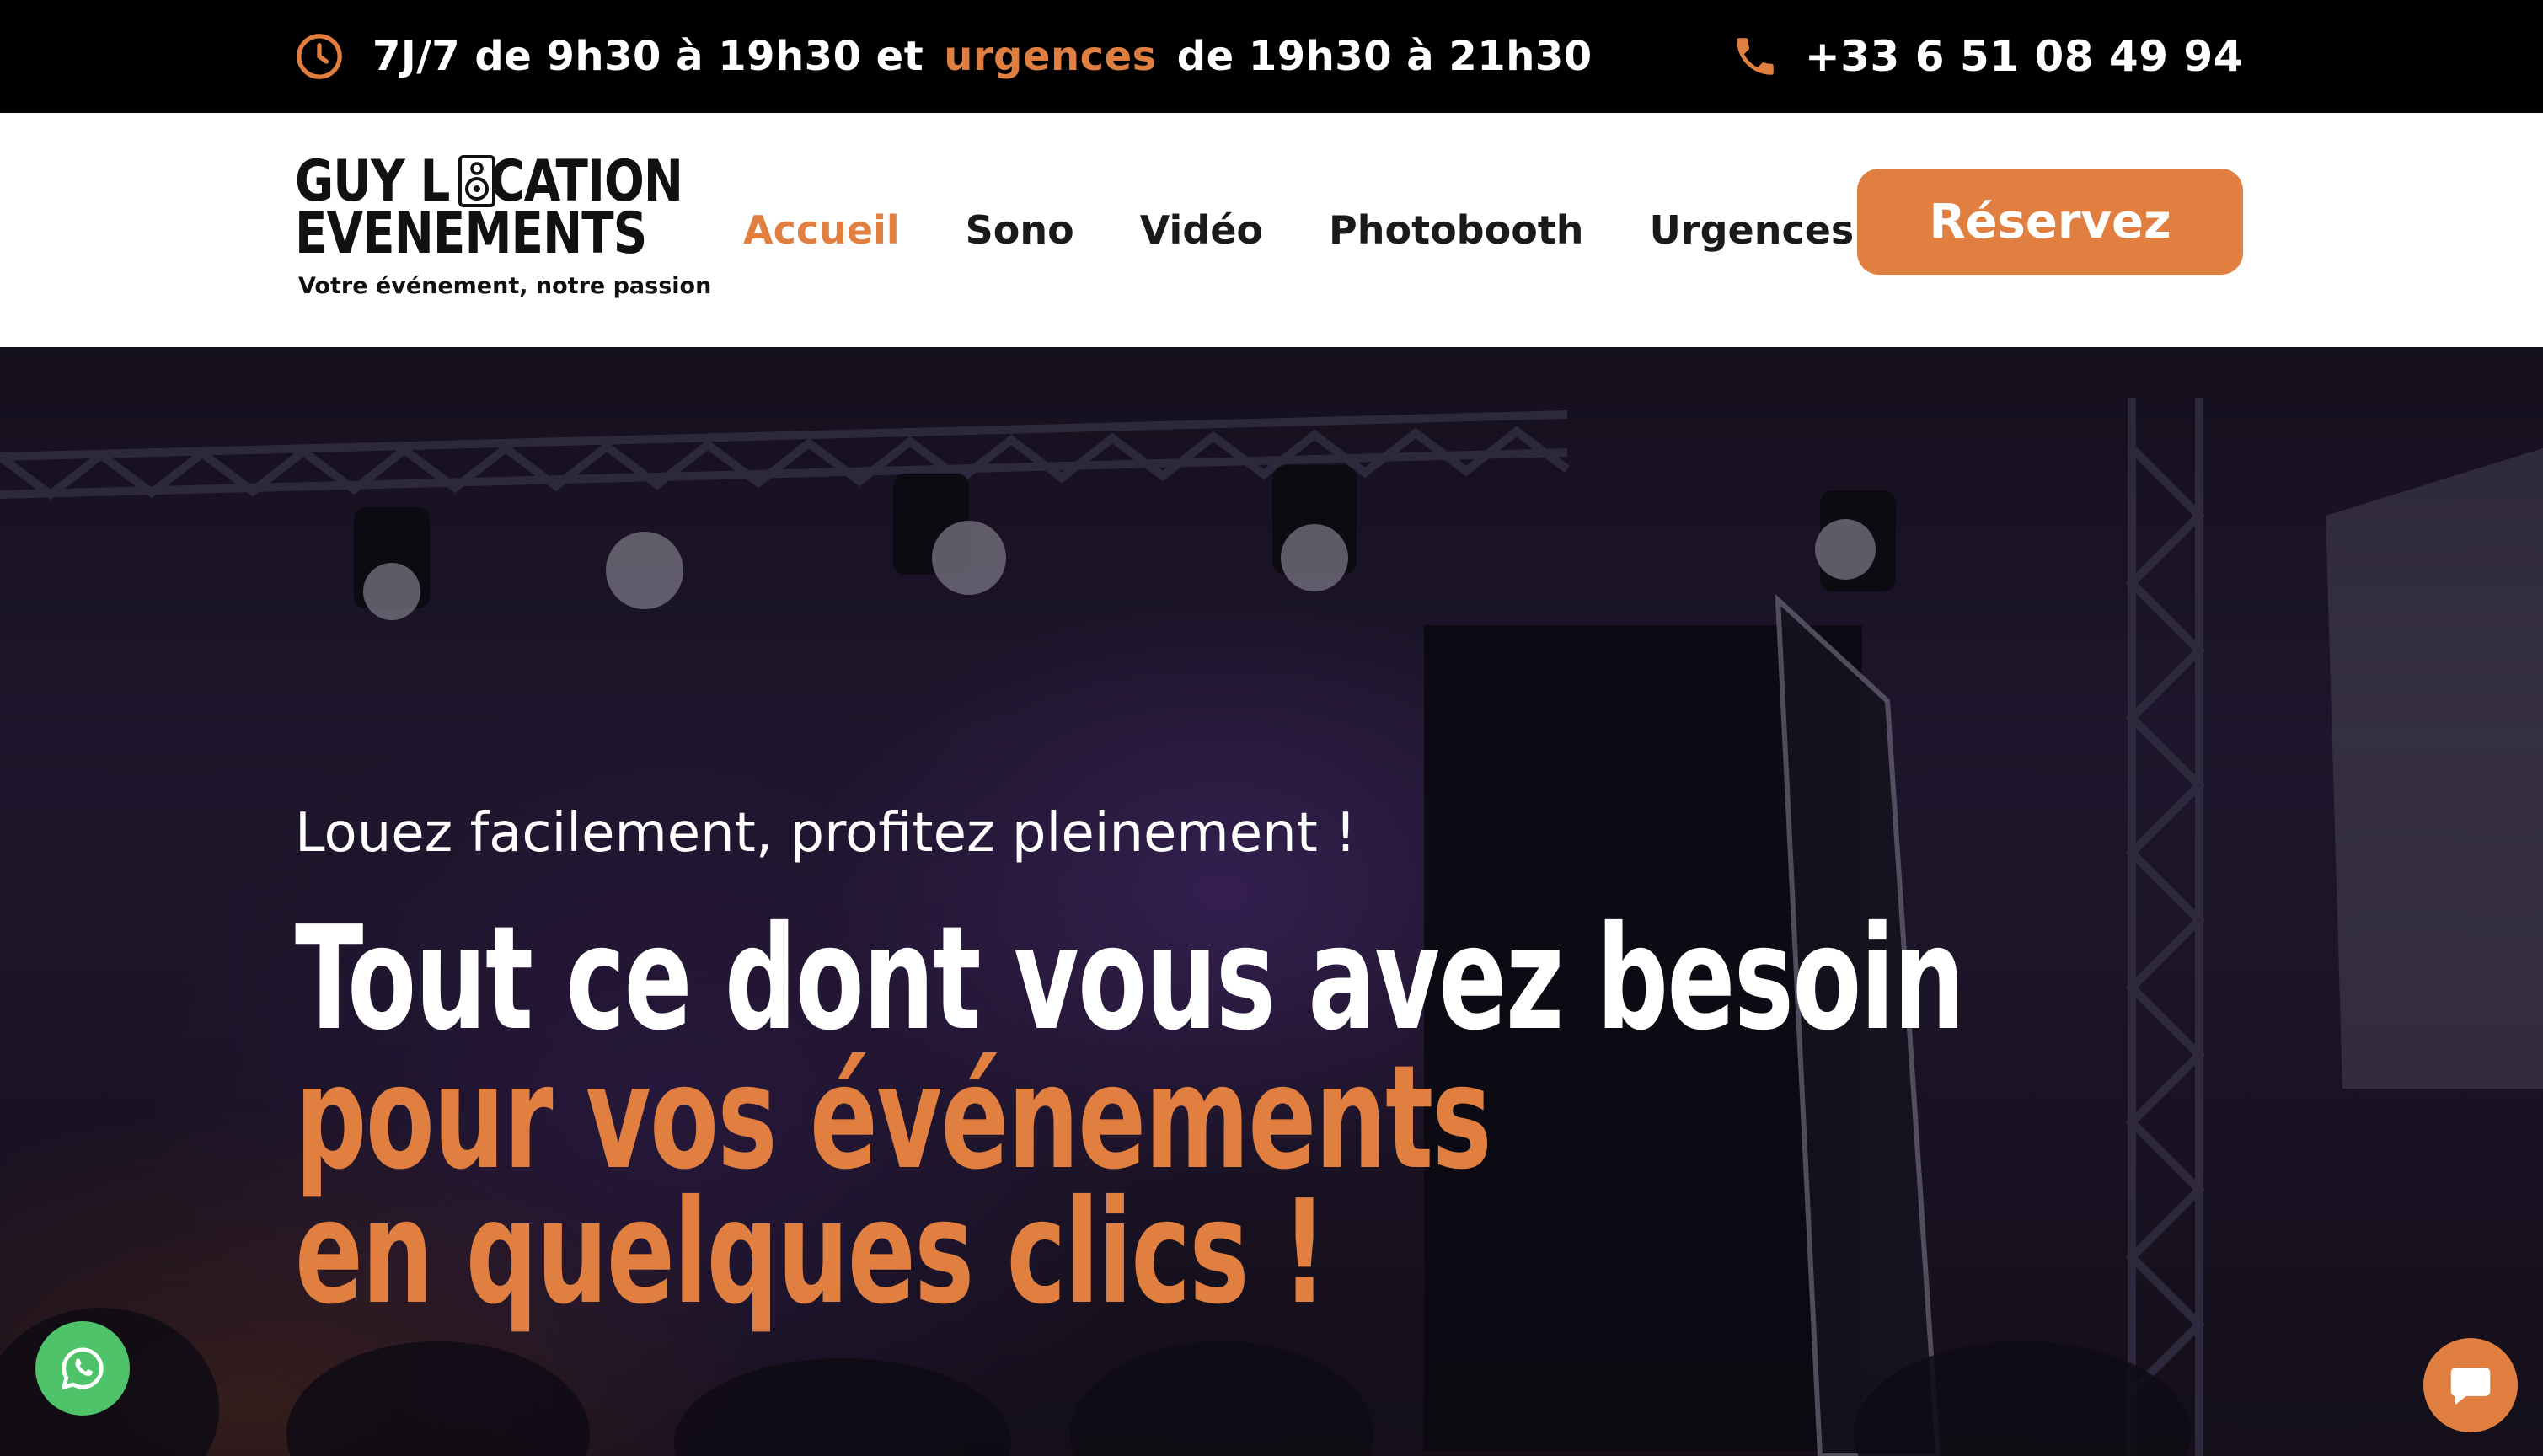  I want to click on chat-bubble-icon, so click(2470, 1386).